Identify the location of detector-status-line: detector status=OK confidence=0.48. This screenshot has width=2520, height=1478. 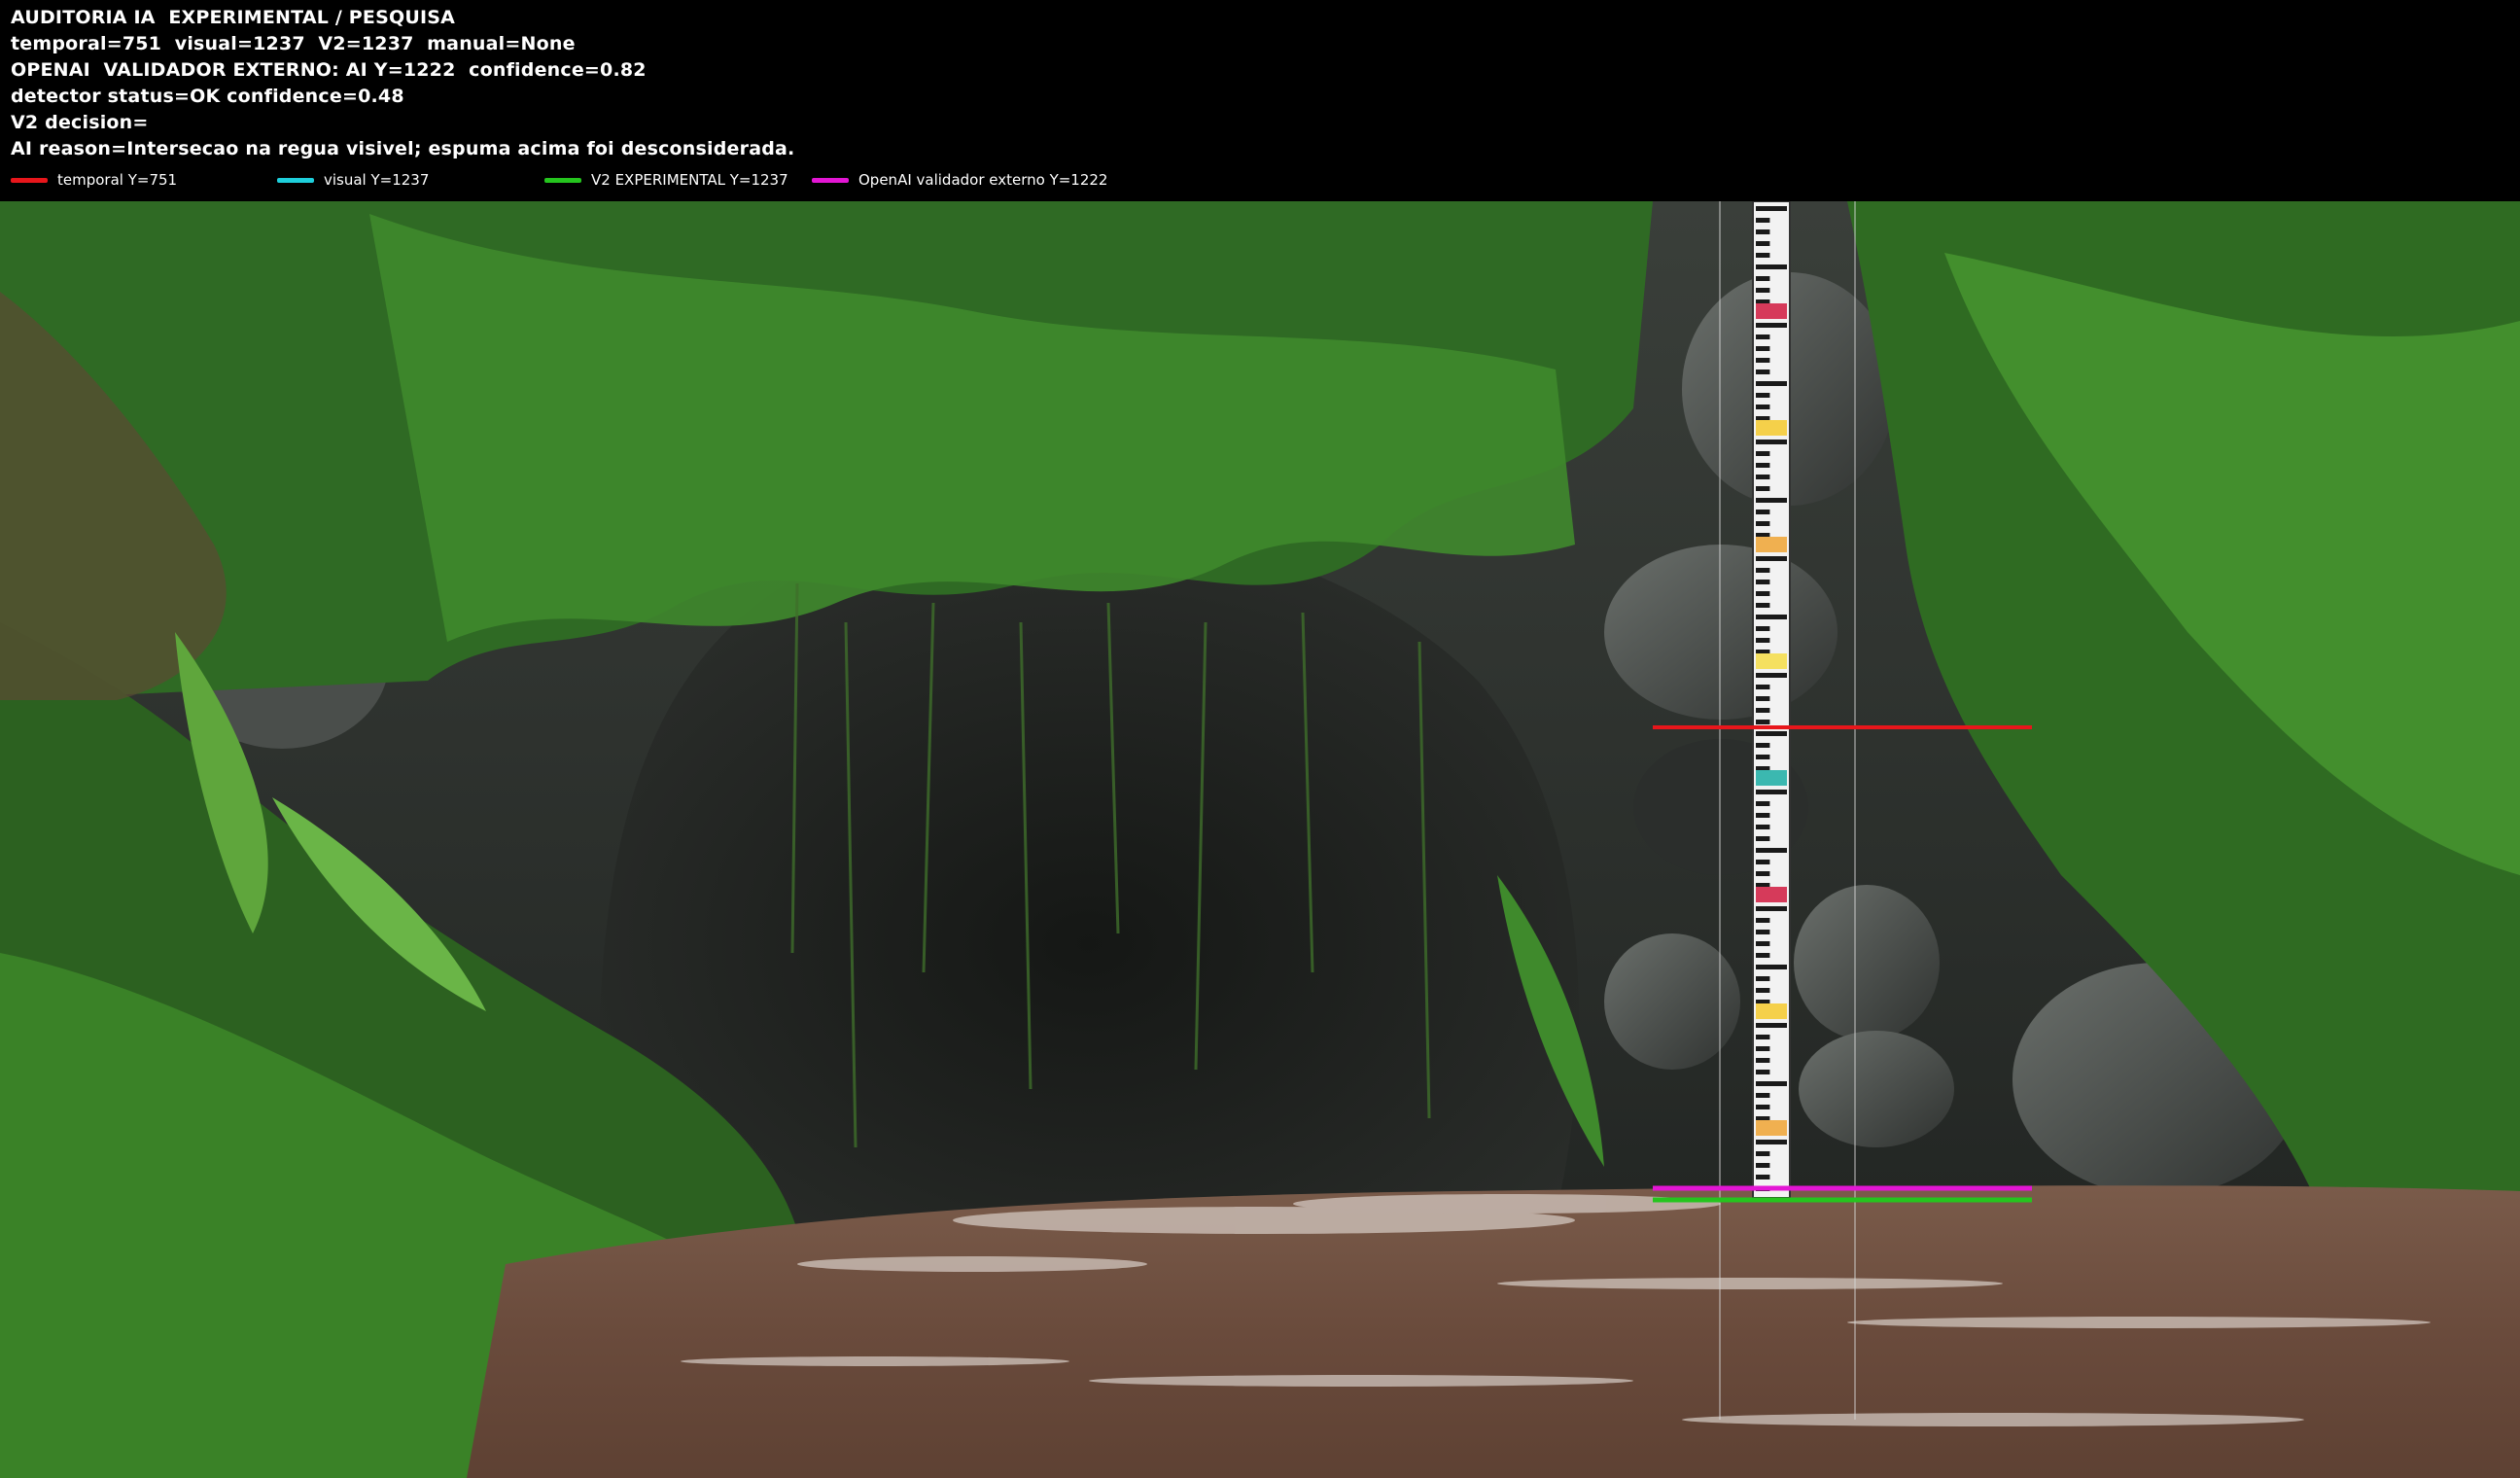
(207, 96).